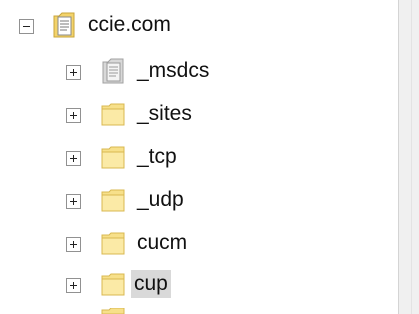 The image size is (419, 314). What do you see at coordinates (162, 243) in the screenshot?
I see `tree-node-label: cucm` at bounding box center [162, 243].